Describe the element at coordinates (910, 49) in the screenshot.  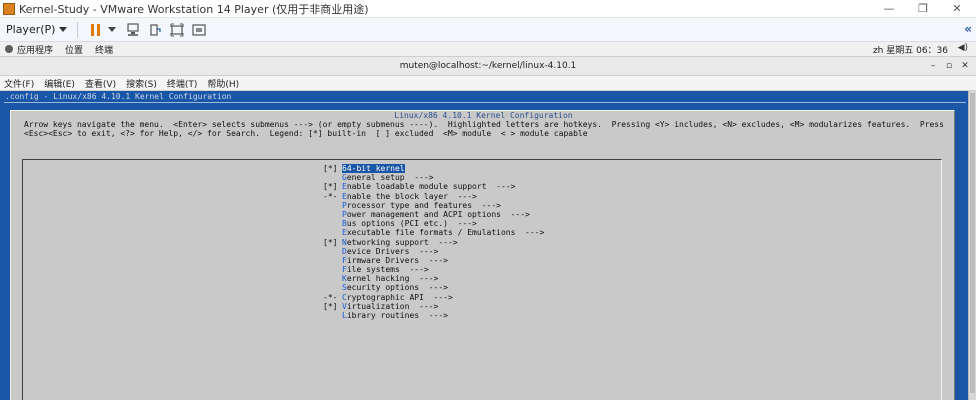
I see `panel-clock: zh 星期五 06：36` at that location.